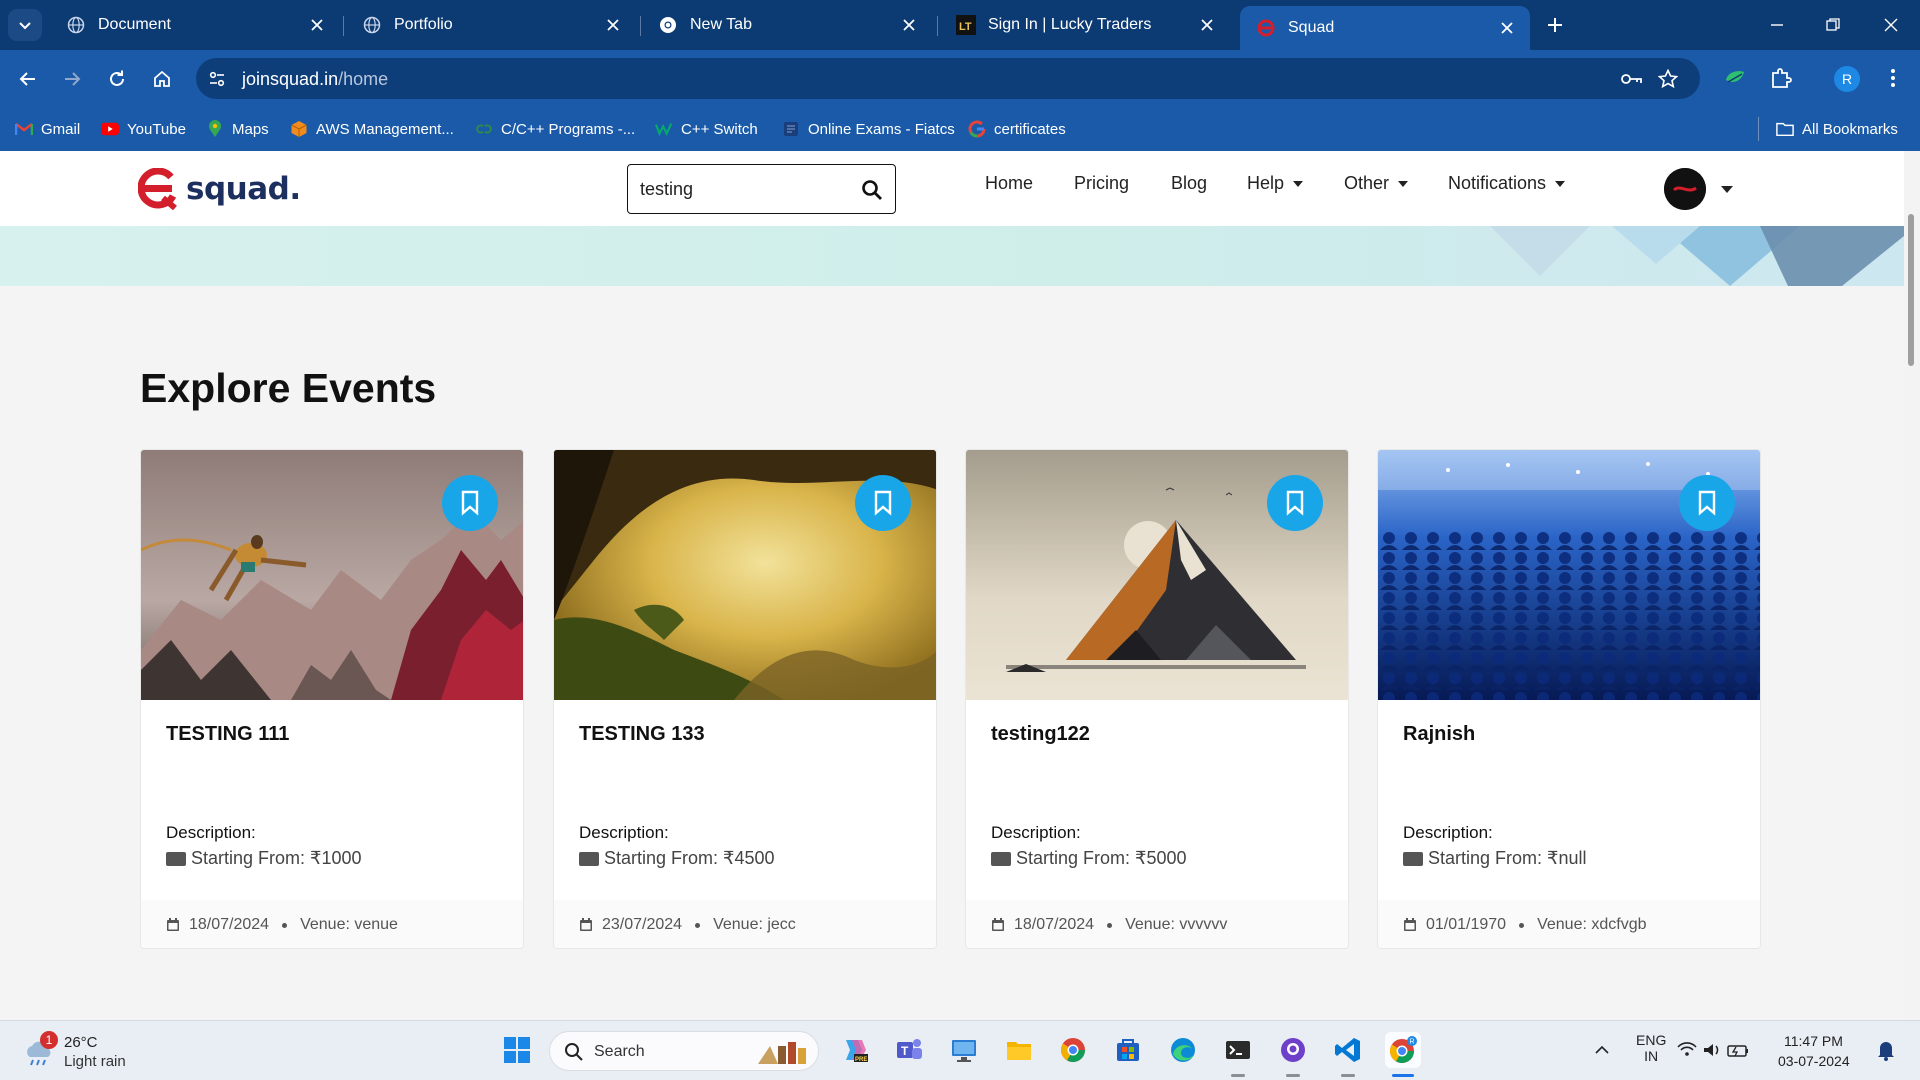  What do you see at coordinates (666, 189) in the screenshot?
I see `search-input: testing` at bounding box center [666, 189].